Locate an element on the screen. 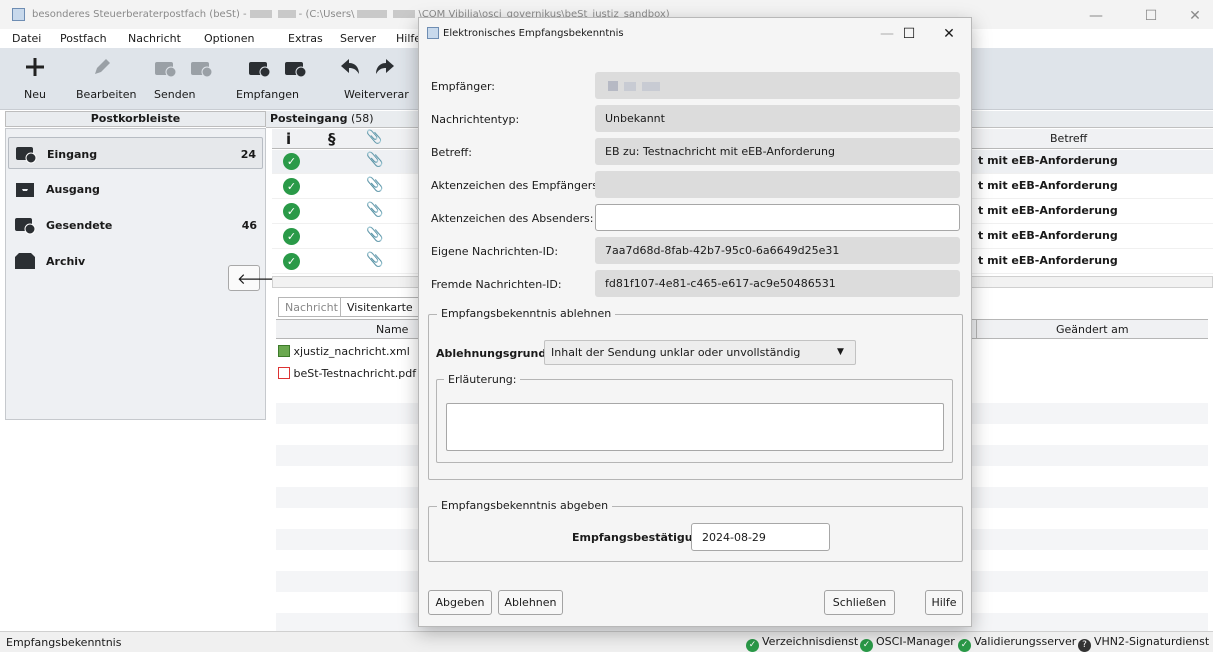 Image resolution: width=1213 pixels, height=652 pixels. menu-postfach: Postfach is located at coordinates (83, 38).